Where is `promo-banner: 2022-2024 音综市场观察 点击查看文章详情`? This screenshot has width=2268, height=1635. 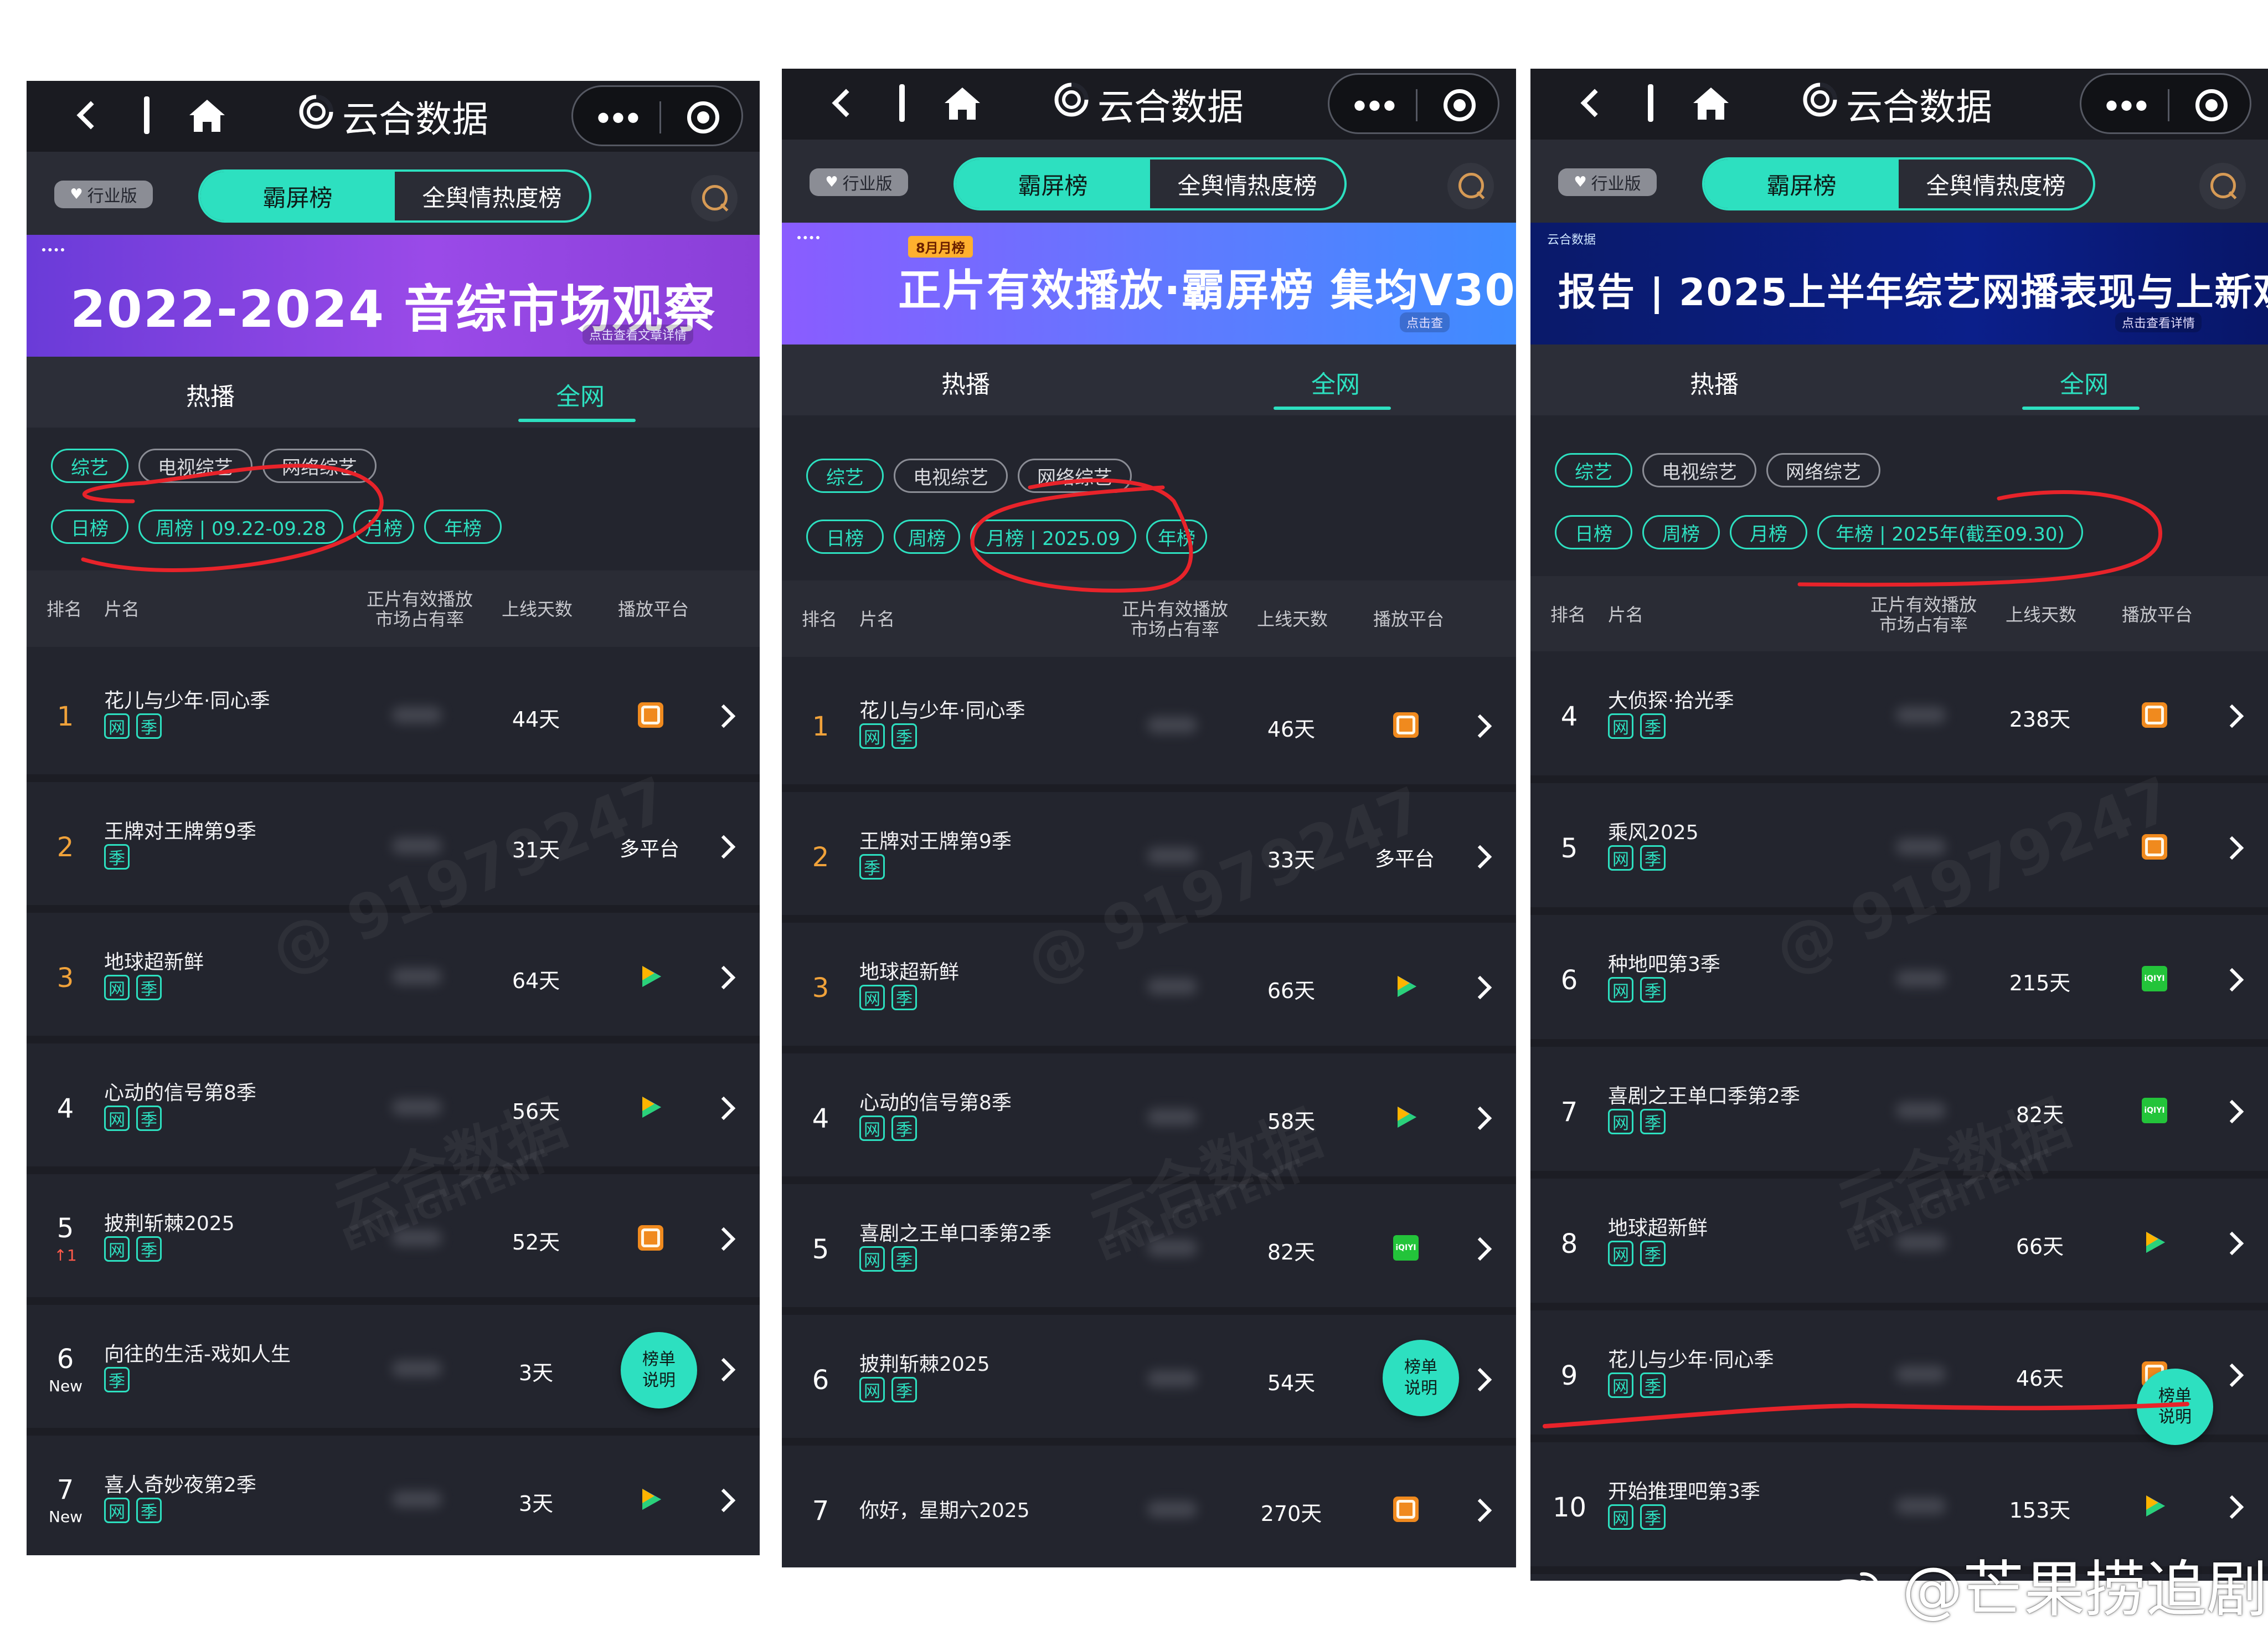 promo-banner: 2022-2024 音综市场观察 点击查看文章详情 is located at coordinates (393, 296).